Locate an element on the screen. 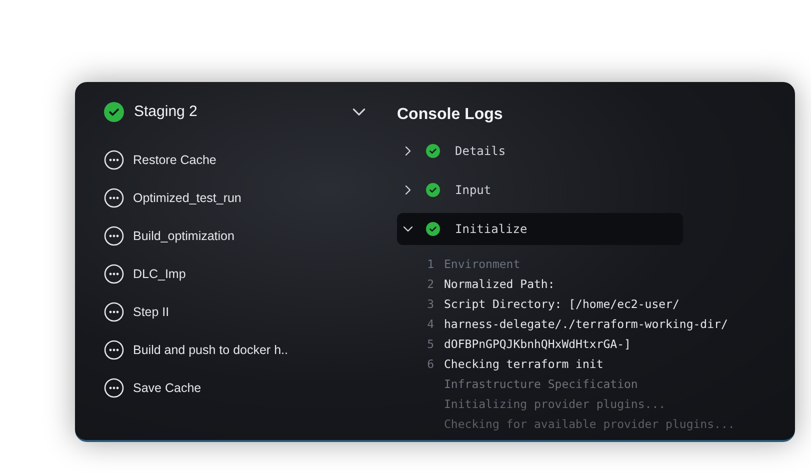  step-label: Step II is located at coordinates (151, 312).